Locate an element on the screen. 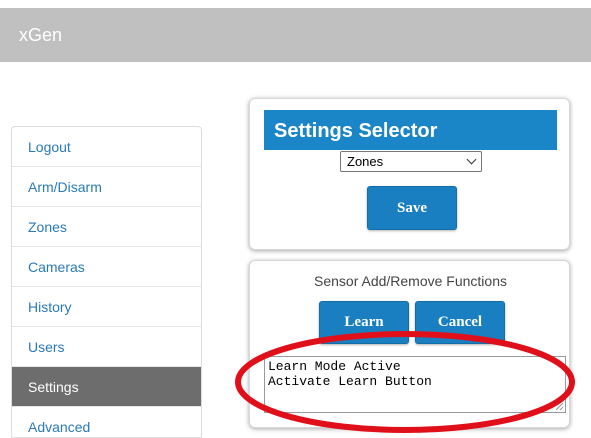 The image size is (591, 438). app-title: xGen is located at coordinates (41, 35).